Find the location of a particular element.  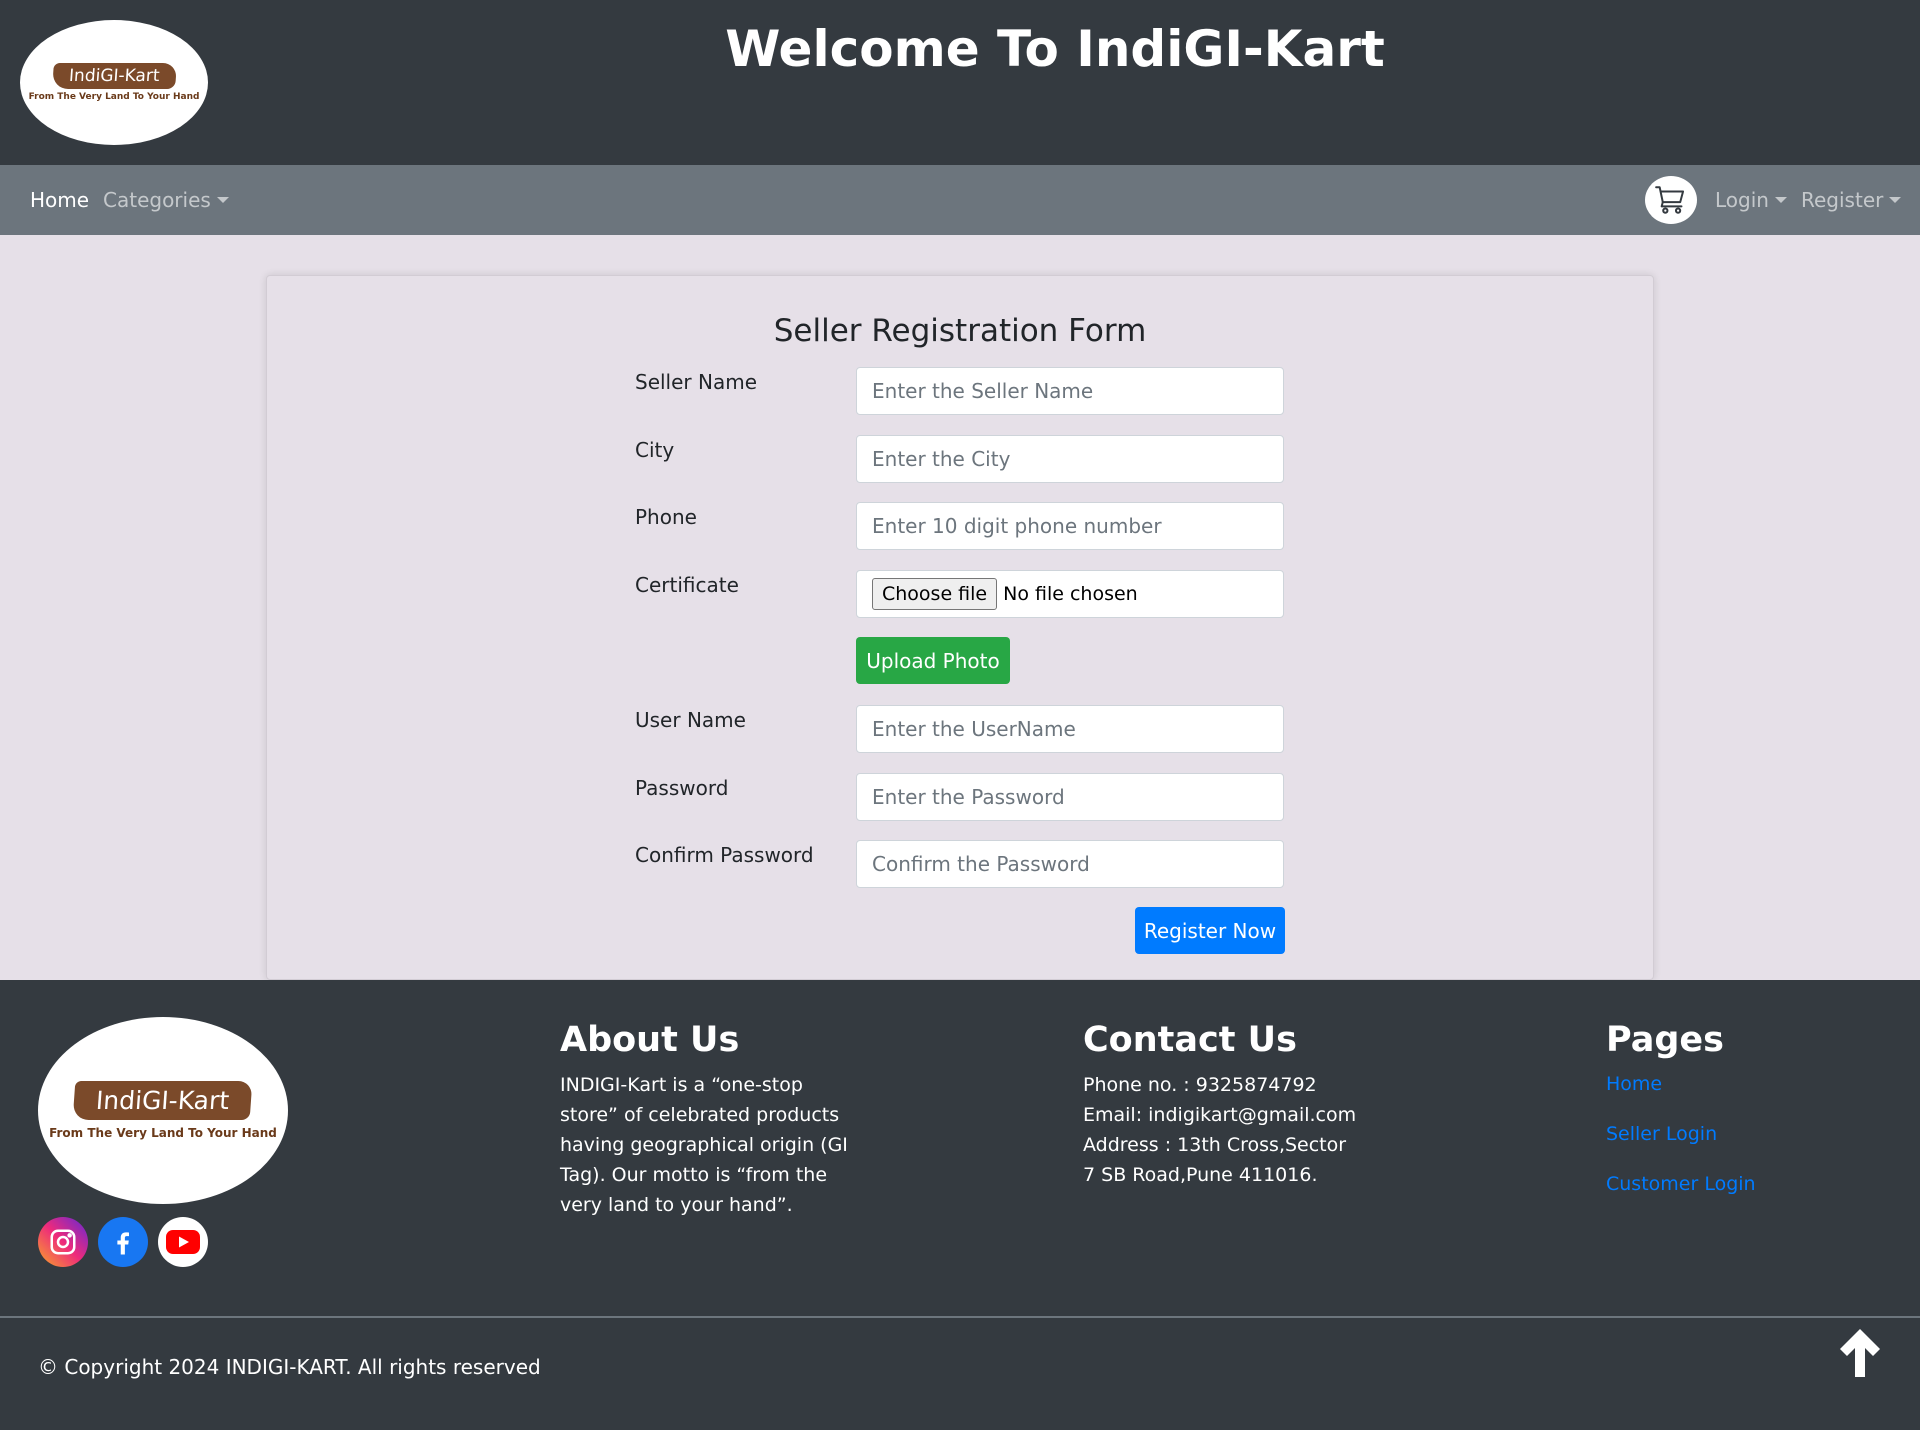

contact-phone: Phone no. : 9325874792 is located at coordinates (1200, 1085).